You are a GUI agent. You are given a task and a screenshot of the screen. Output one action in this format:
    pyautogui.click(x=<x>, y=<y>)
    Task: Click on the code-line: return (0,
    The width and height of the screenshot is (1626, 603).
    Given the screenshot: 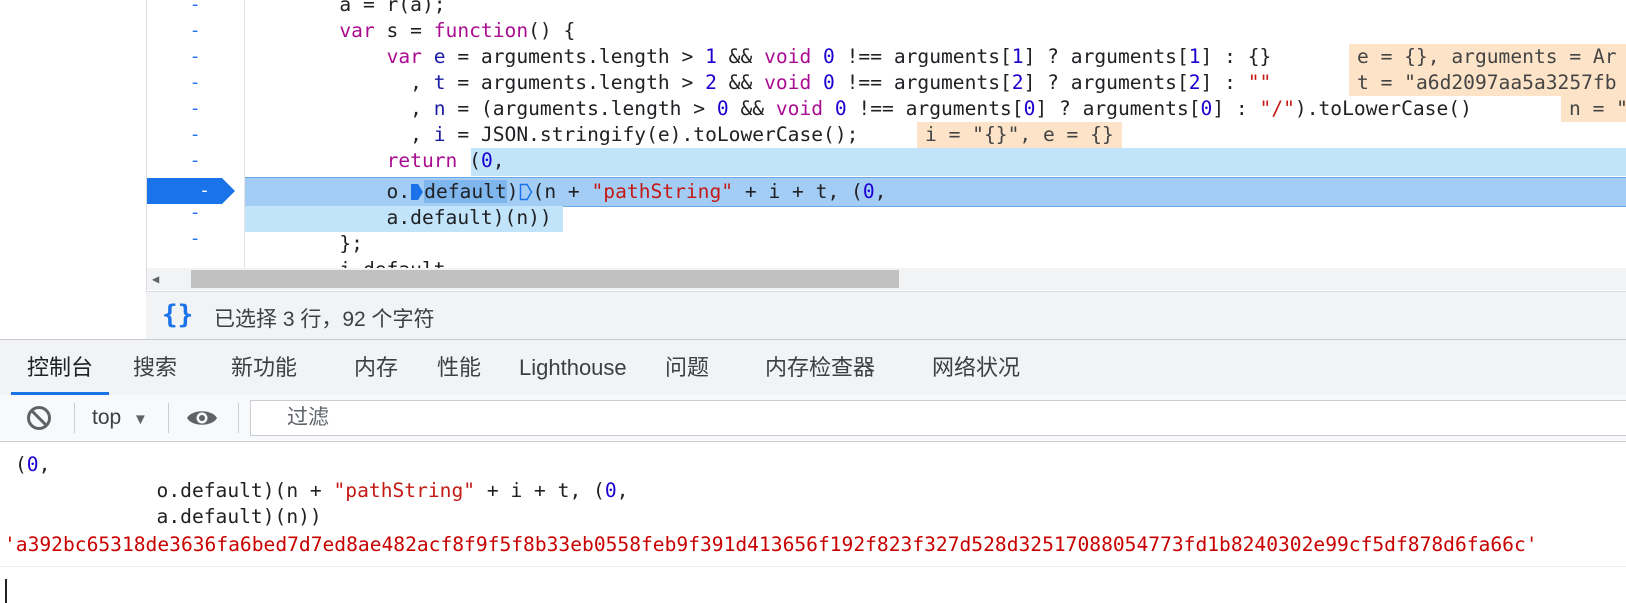 What is the action you would take?
    pyautogui.click(x=445, y=160)
    